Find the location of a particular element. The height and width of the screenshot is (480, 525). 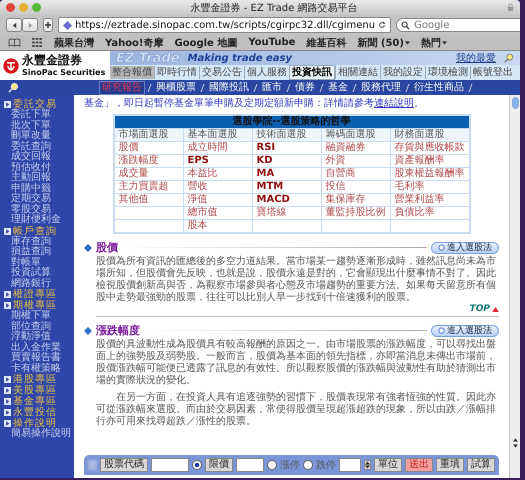

action-button: 重填 is located at coordinates (450, 465).